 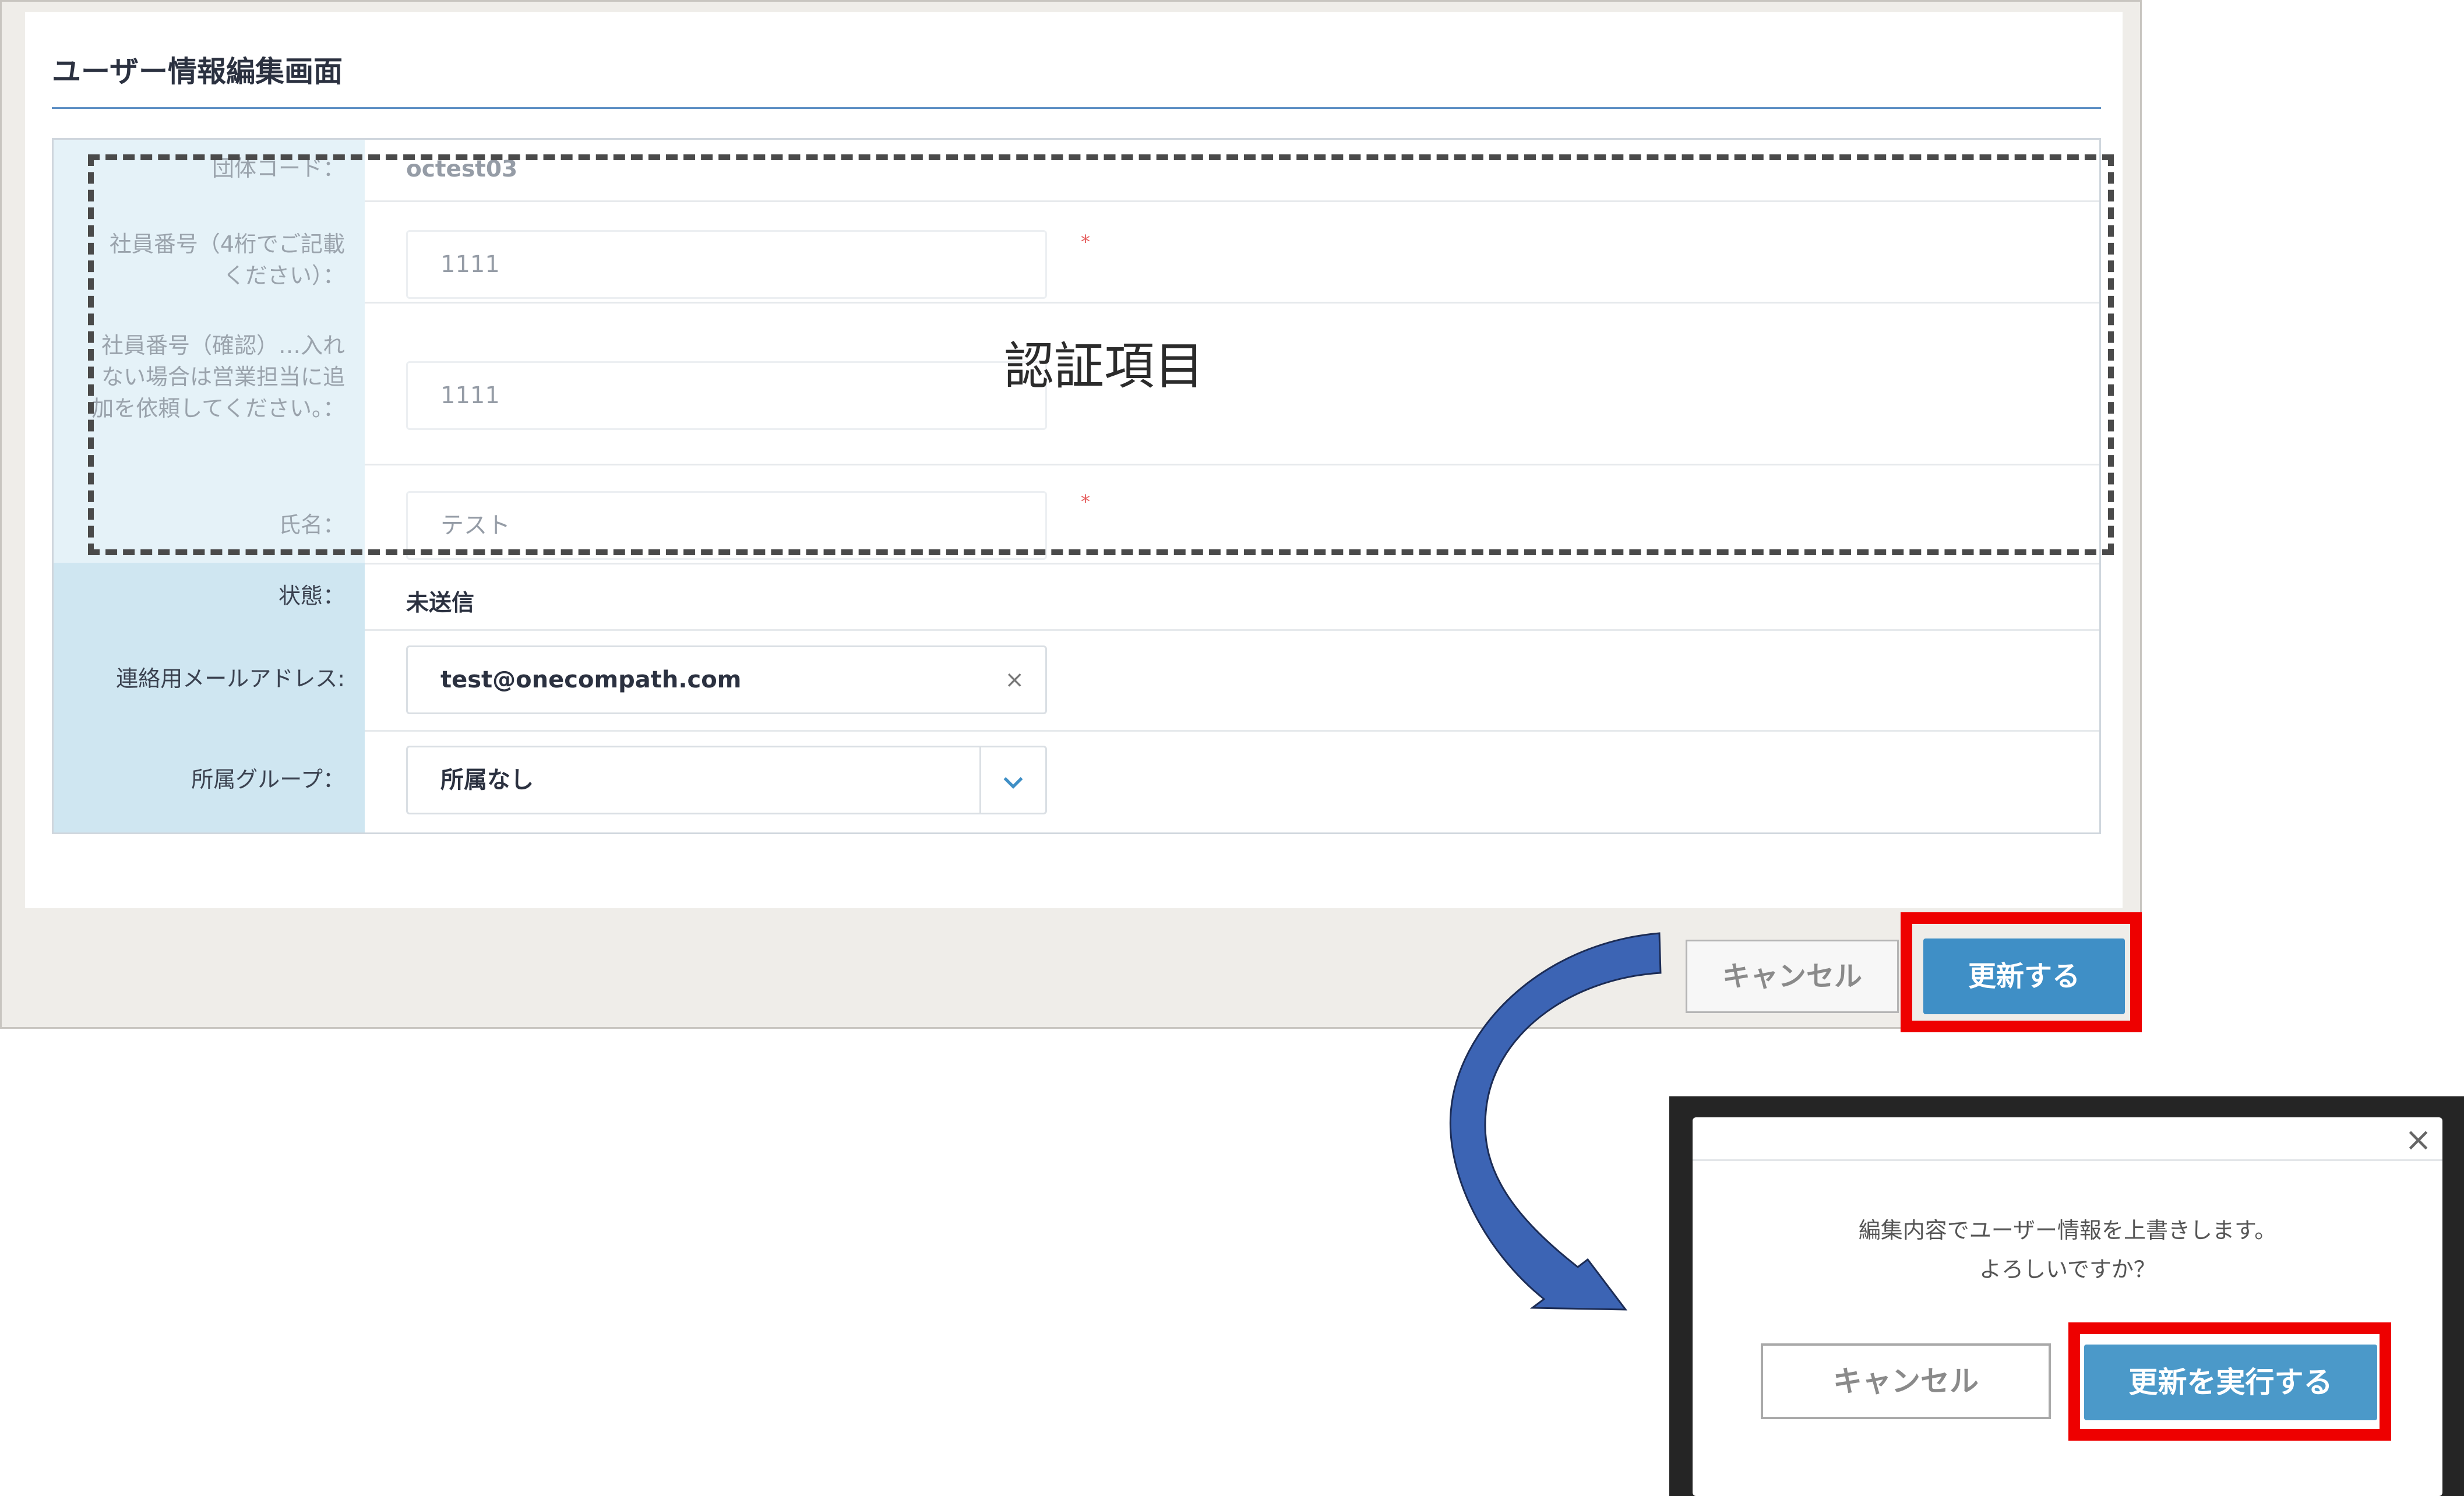 I want to click on update-button-highlight, so click(x=2021, y=972).